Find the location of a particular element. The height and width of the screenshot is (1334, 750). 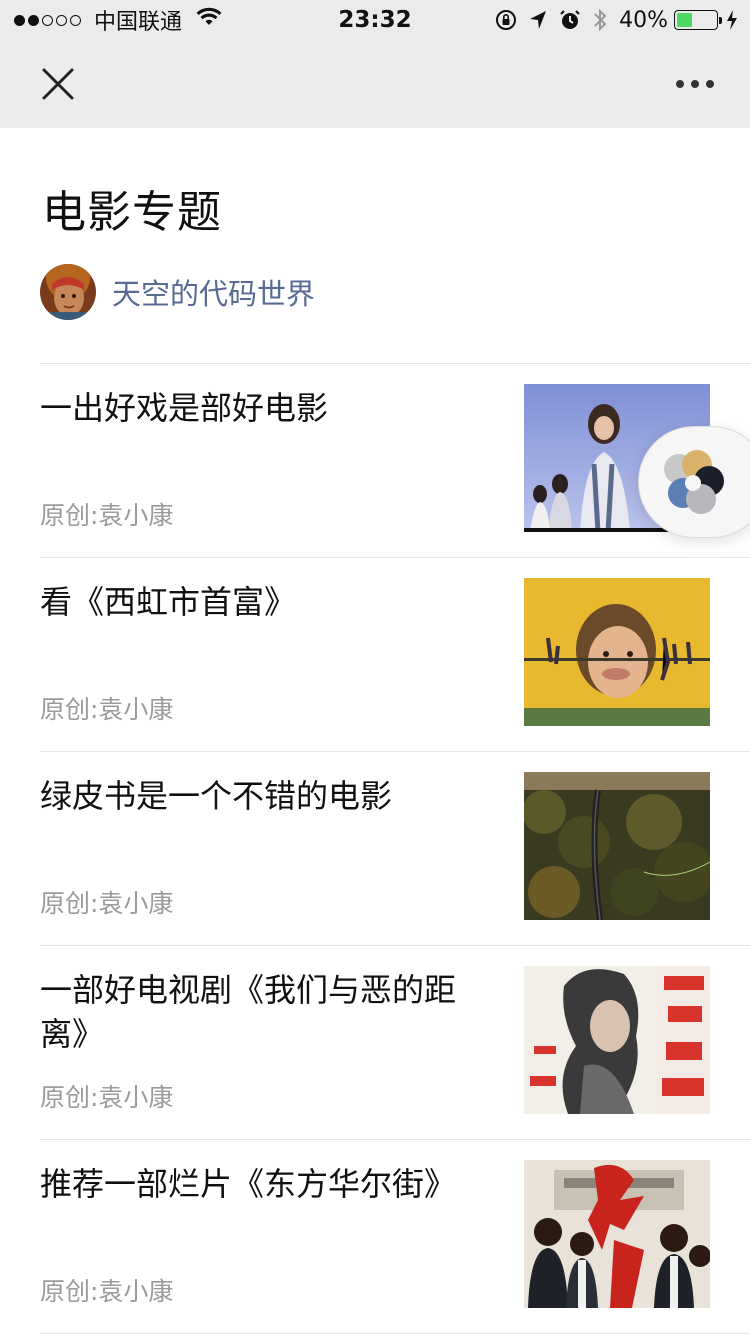

list-item: 一部好电视剧《我们与恶的距离》 原创:袁小康 is located at coordinates (395, 1042).